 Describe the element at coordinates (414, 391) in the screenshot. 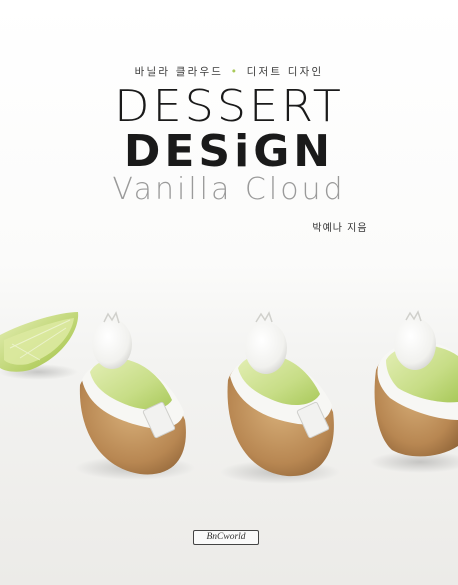

I see `tart-right` at that location.